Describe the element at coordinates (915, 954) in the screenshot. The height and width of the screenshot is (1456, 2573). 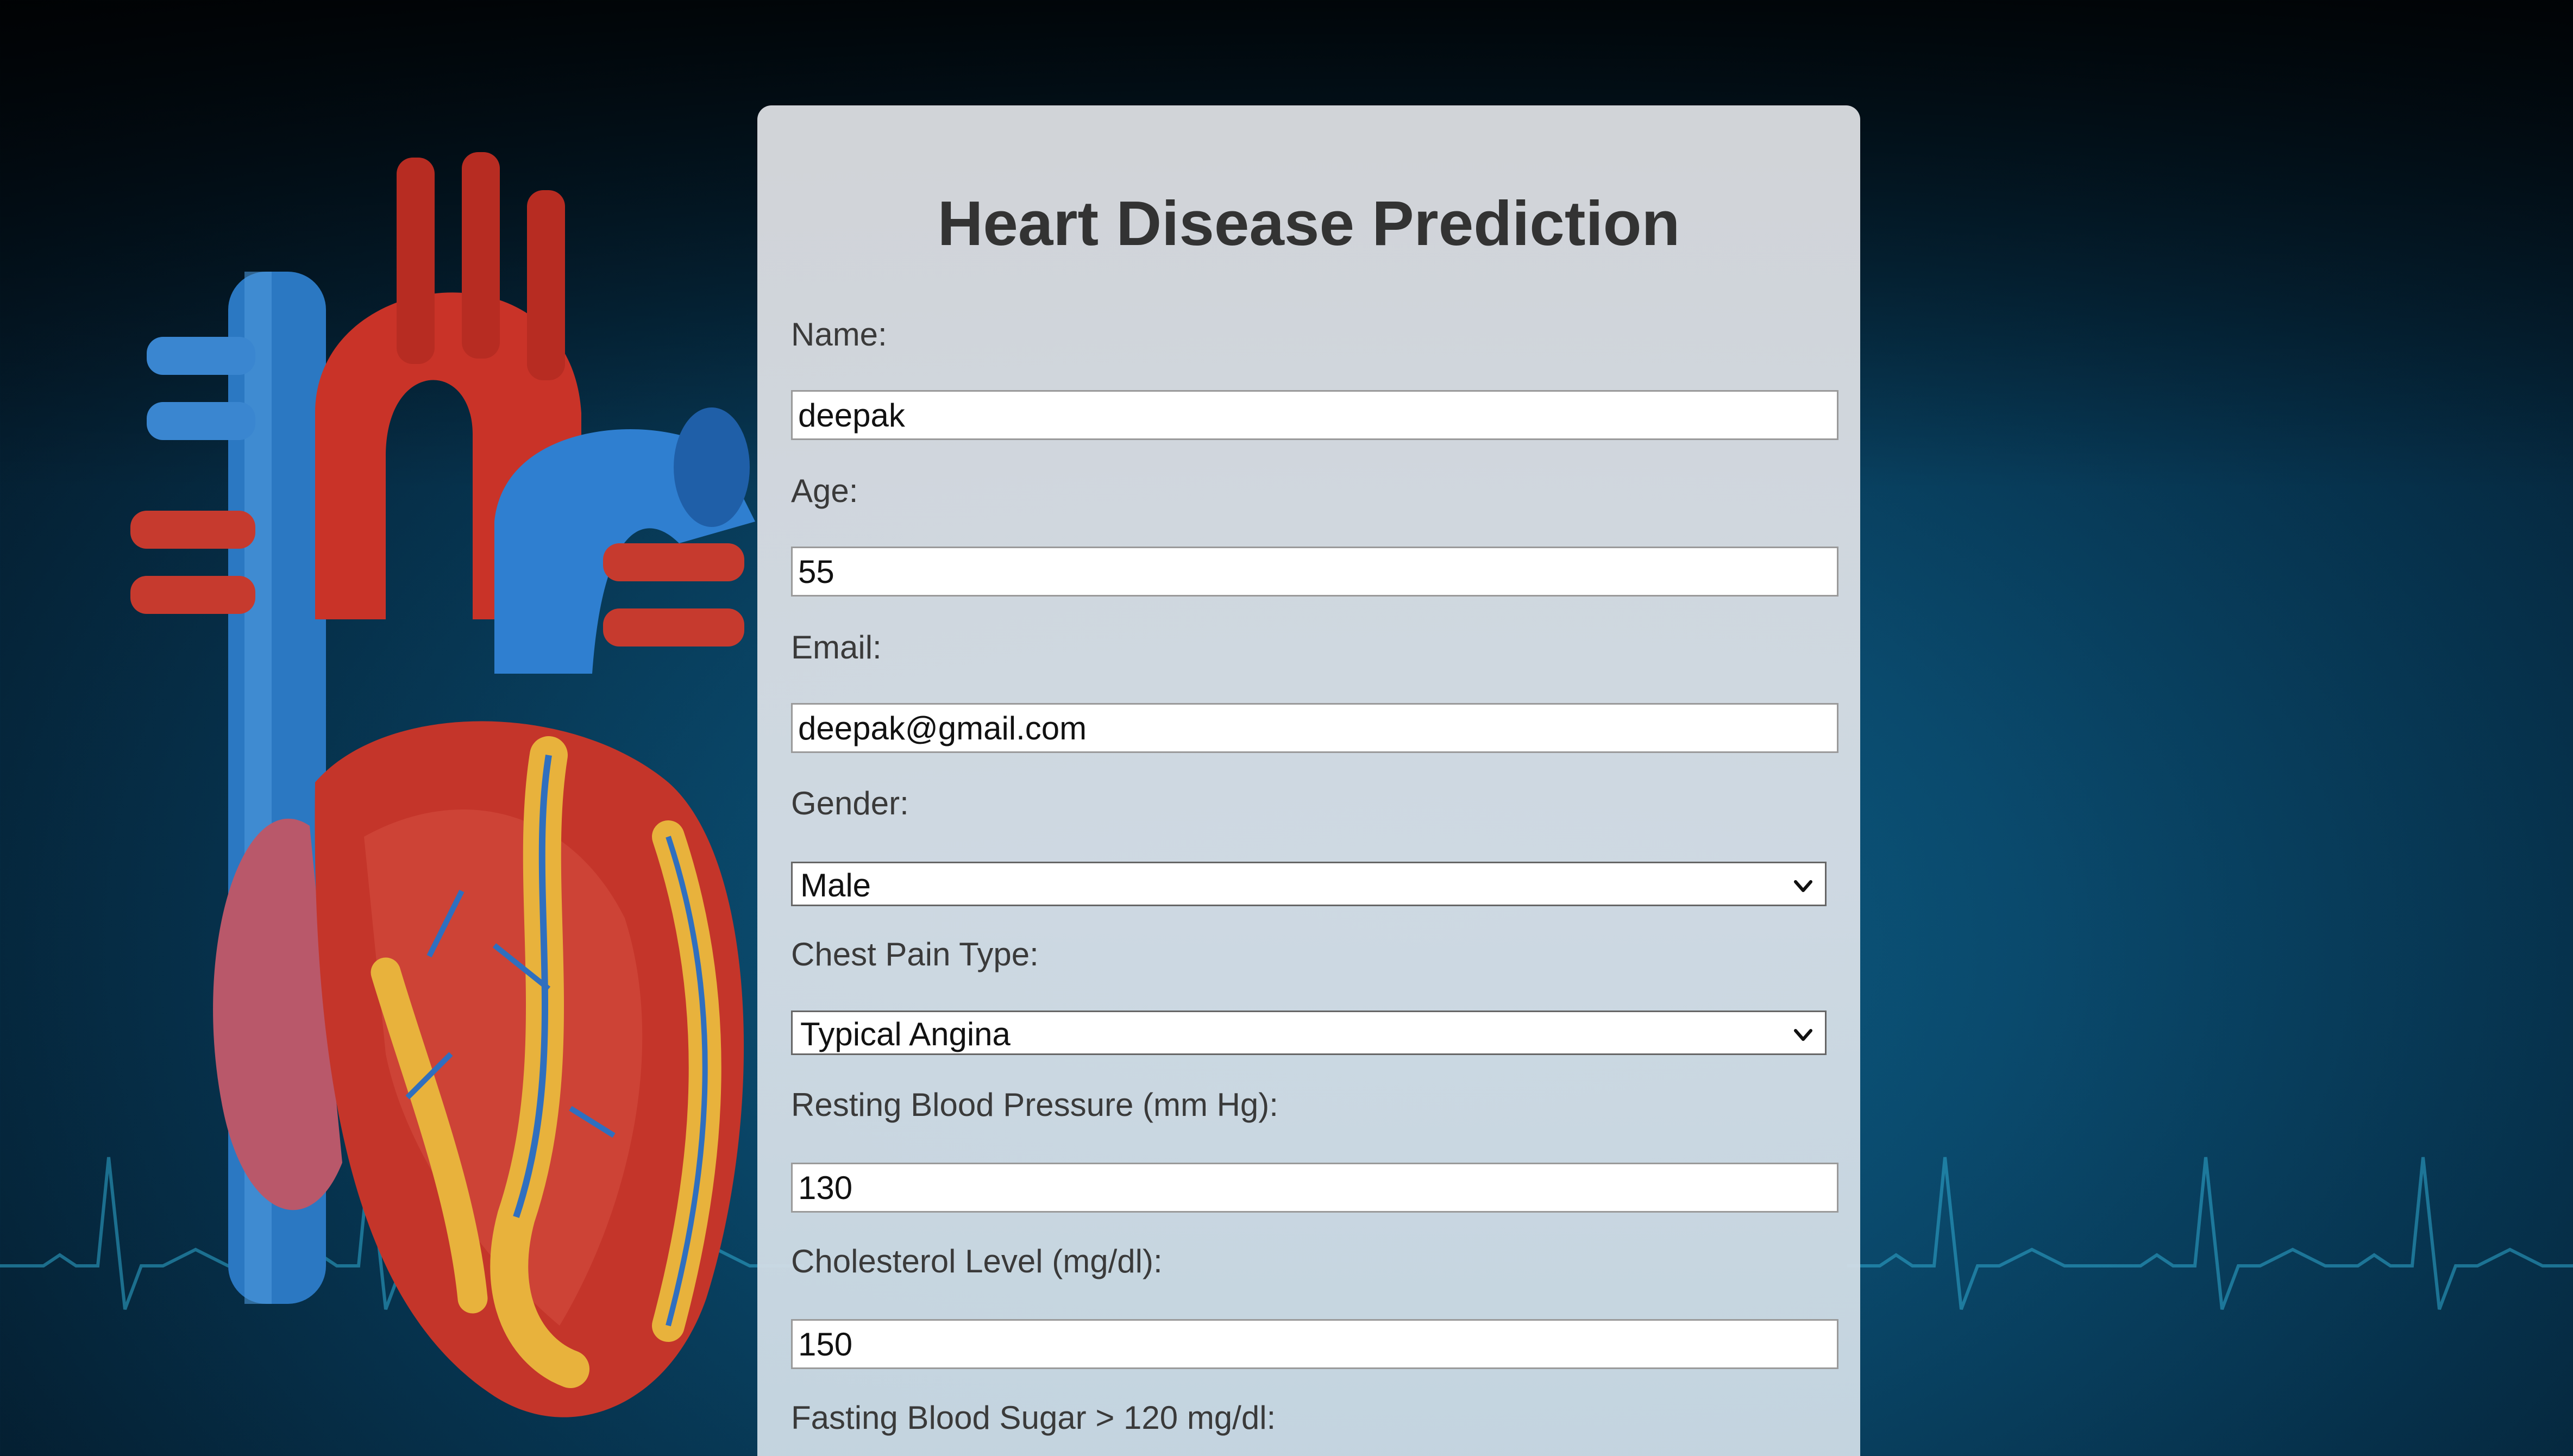
I see `chest-pain-type-label: Chest Pain Type:` at that location.